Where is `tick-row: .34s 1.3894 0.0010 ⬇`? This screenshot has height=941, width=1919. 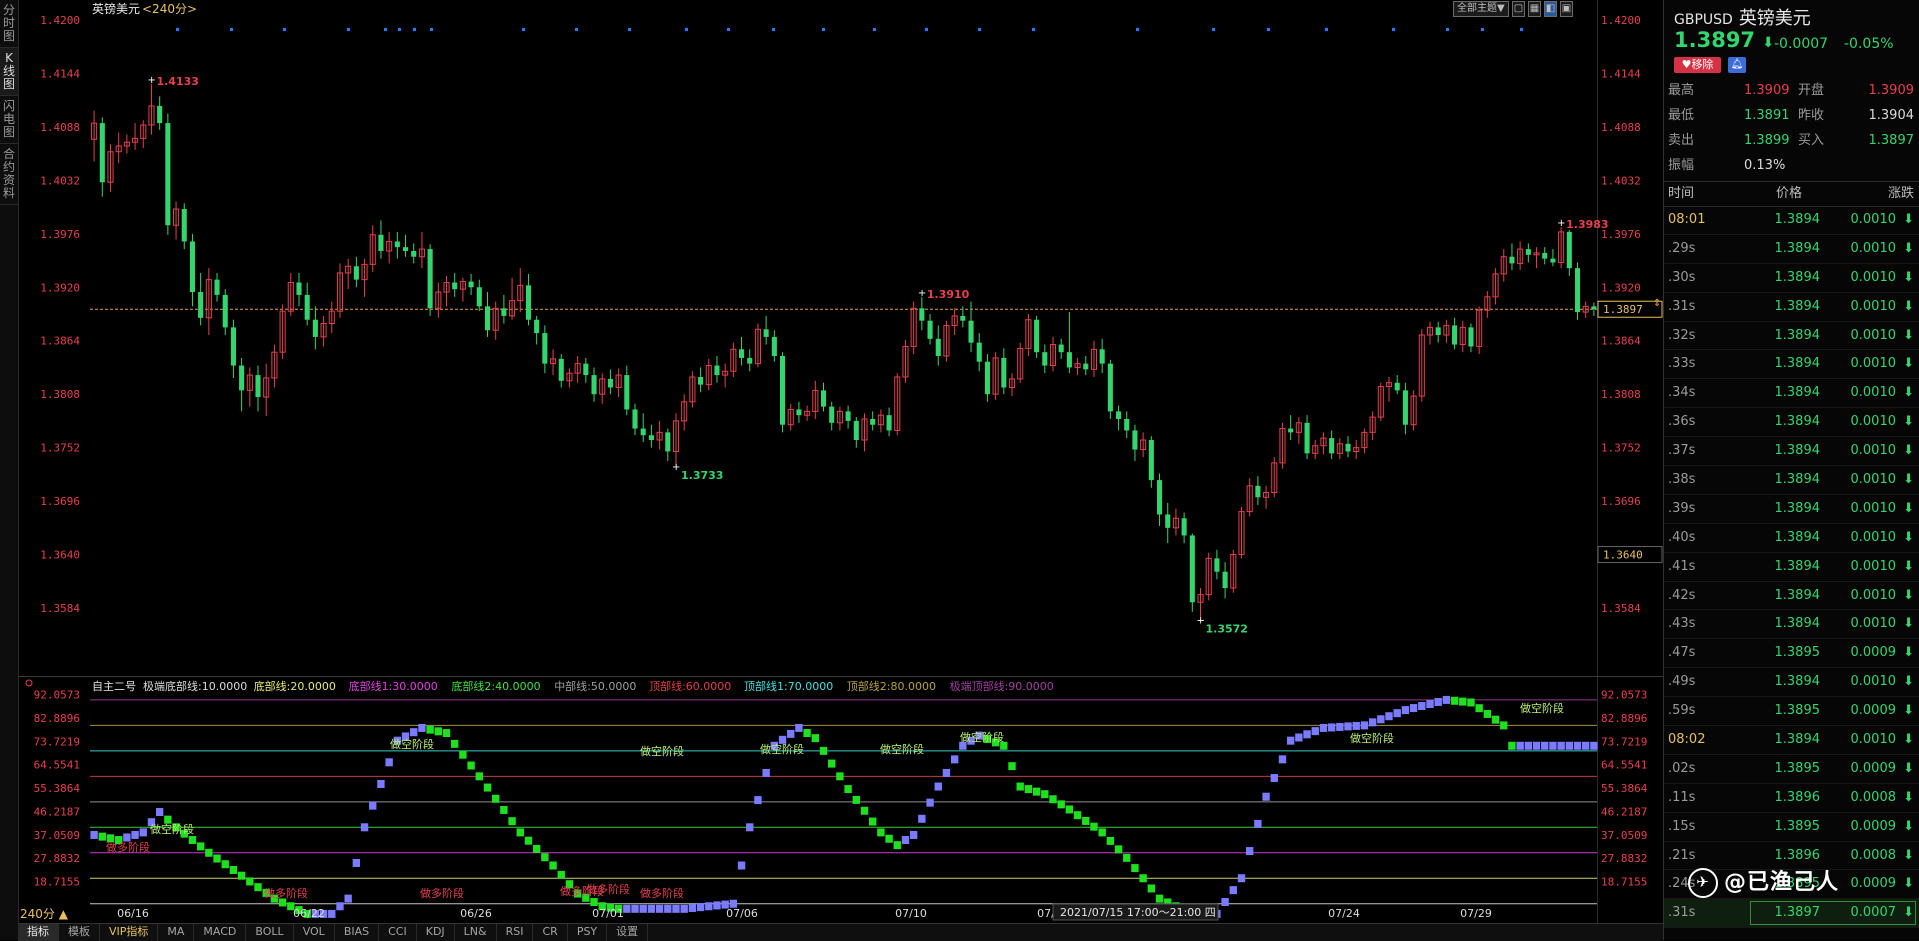
tick-row: .34s 1.3894 0.0010 ⬇ is located at coordinates (1791, 394).